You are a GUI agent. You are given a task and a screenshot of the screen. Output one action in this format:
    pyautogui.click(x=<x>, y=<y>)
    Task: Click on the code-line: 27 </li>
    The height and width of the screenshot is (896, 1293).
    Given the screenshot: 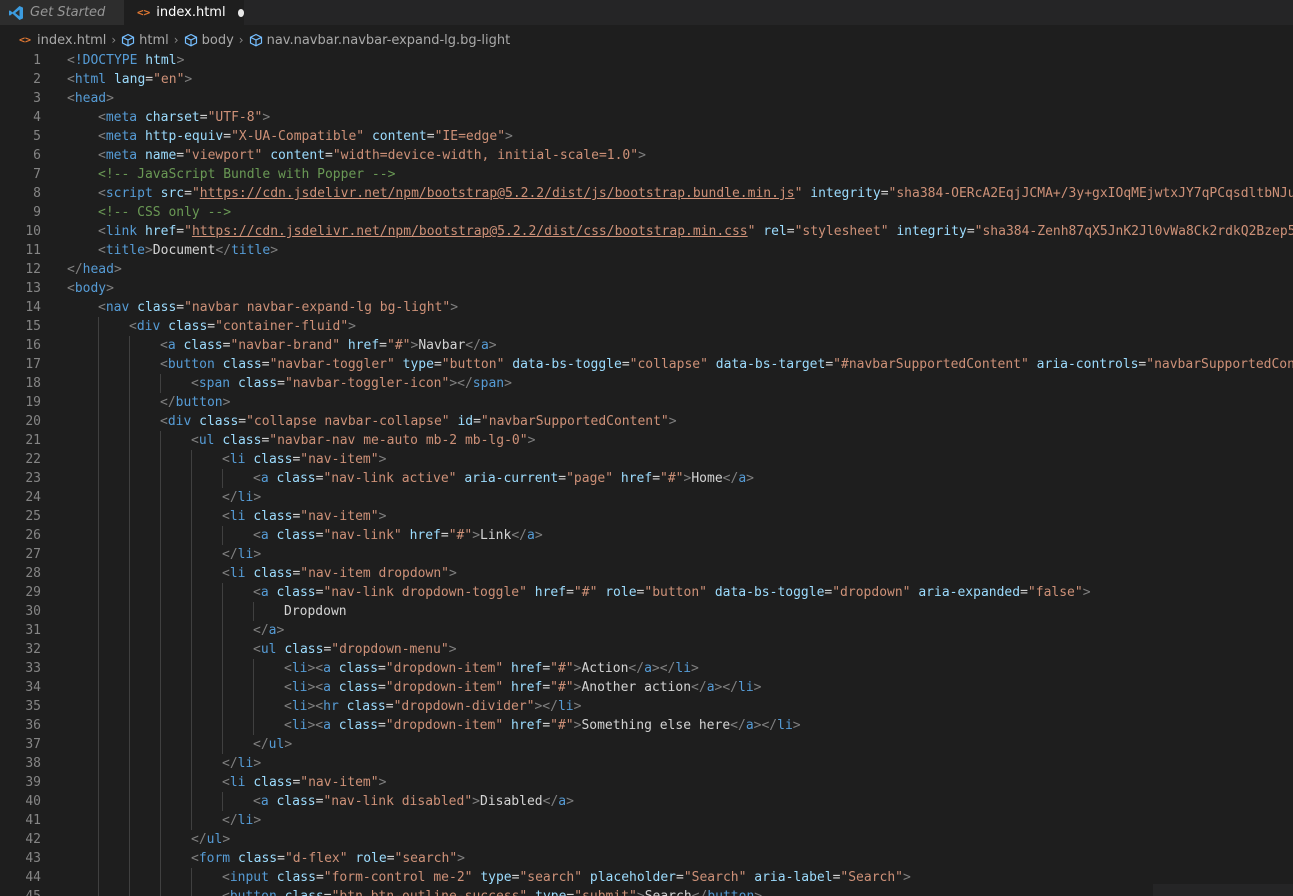 What is the action you would take?
    pyautogui.click(x=646, y=554)
    